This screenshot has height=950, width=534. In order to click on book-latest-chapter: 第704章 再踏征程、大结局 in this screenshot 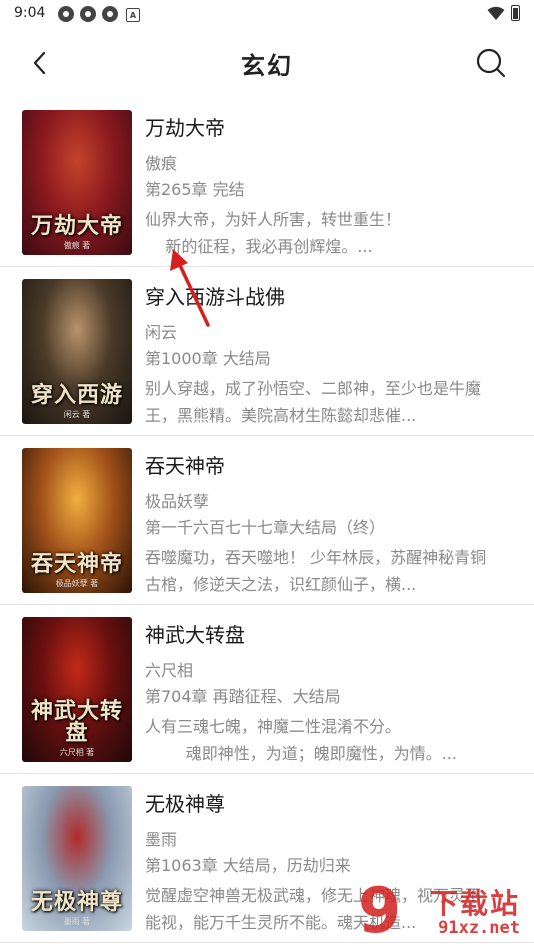, I will do `click(243, 696)`.